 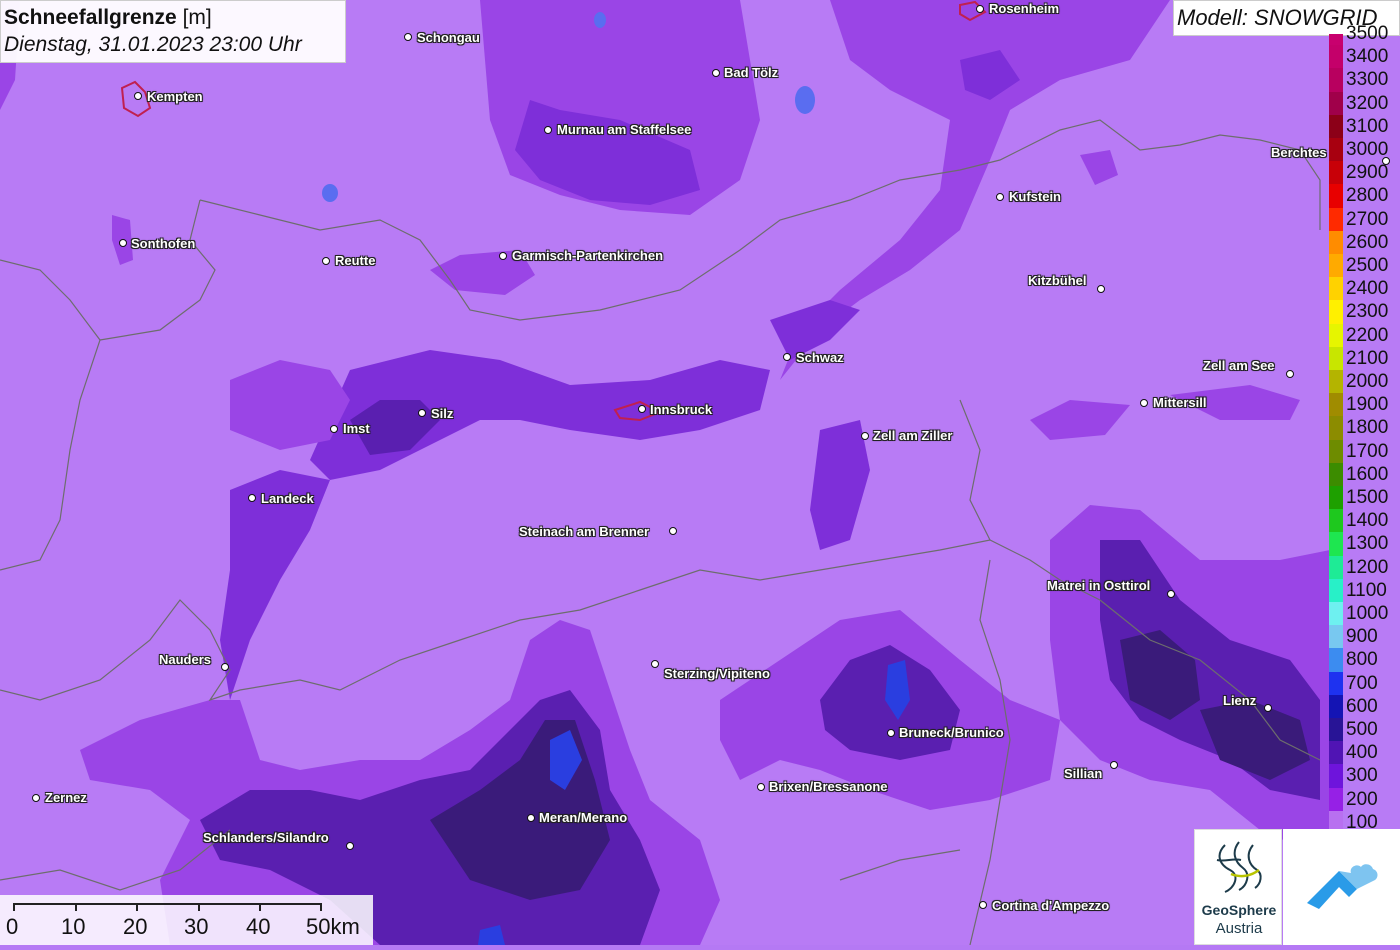 I want to click on legend-label: 2500, so click(x=1367, y=265).